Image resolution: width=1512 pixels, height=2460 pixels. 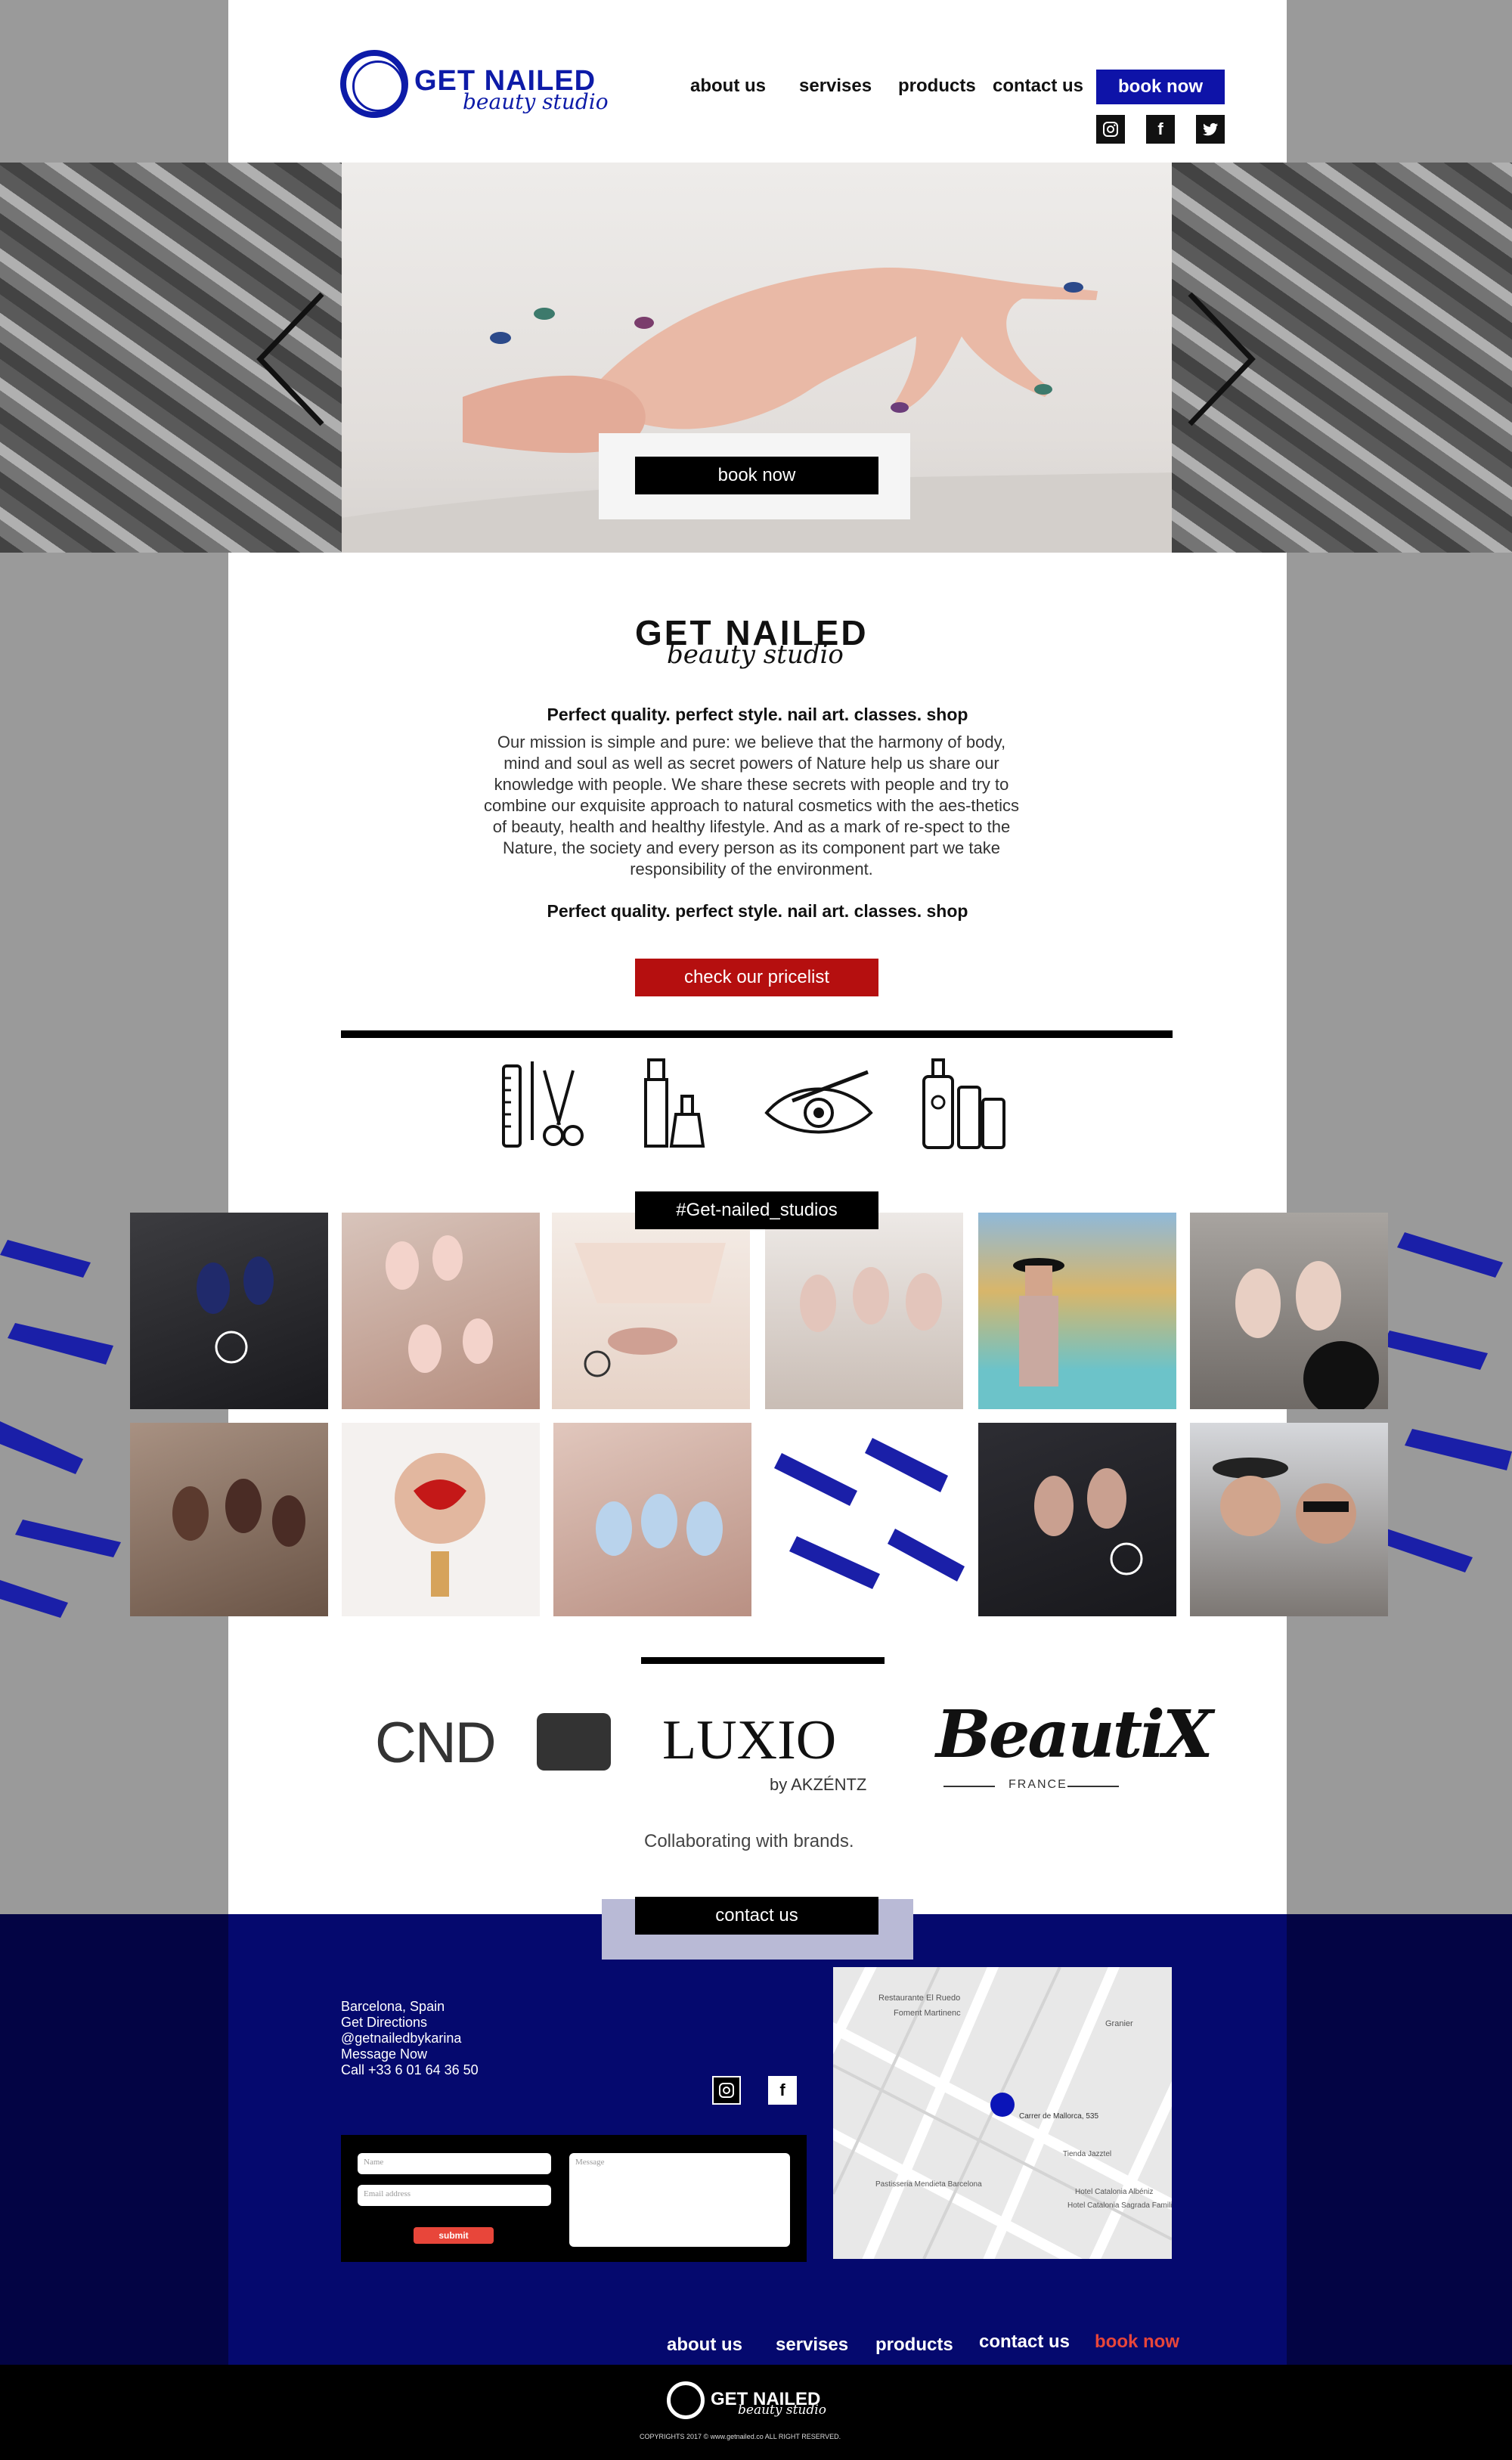 What do you see at coordinates (756, 1210) in the screenshot?
I see `hashtag-label: #Get-nailed_studios` at bounding box center [756, 1210].